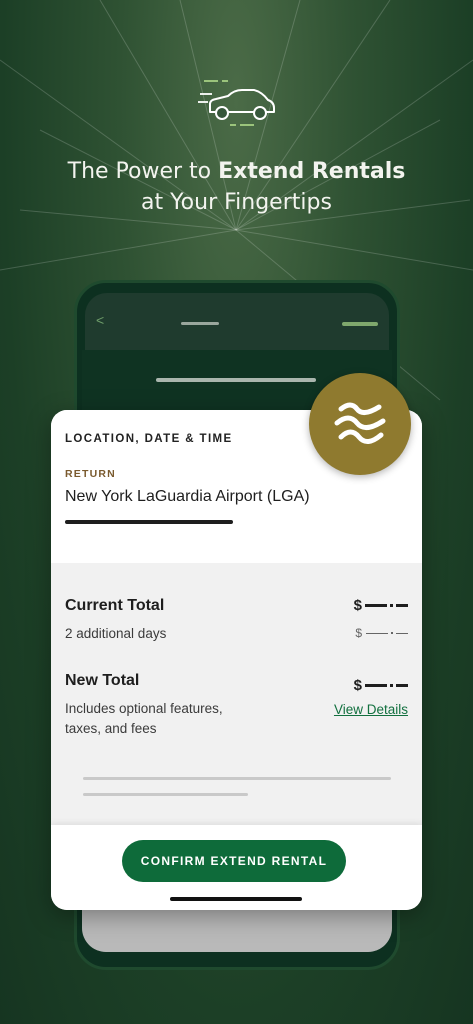 The height and width of the screenshot is (1024, 473). I want to click on phone-sheet-handle, so click(236, 380).